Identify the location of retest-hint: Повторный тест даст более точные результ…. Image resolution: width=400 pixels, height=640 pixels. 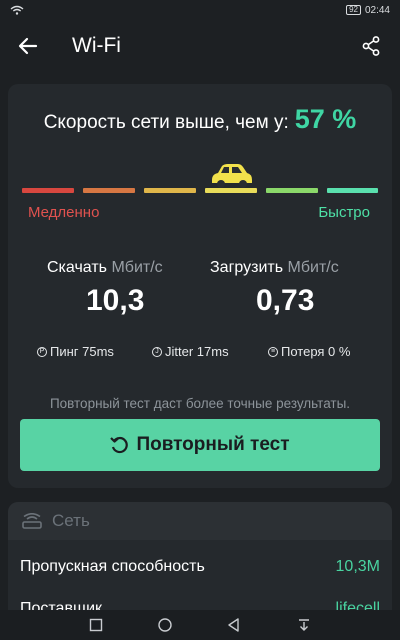
(200, 403).